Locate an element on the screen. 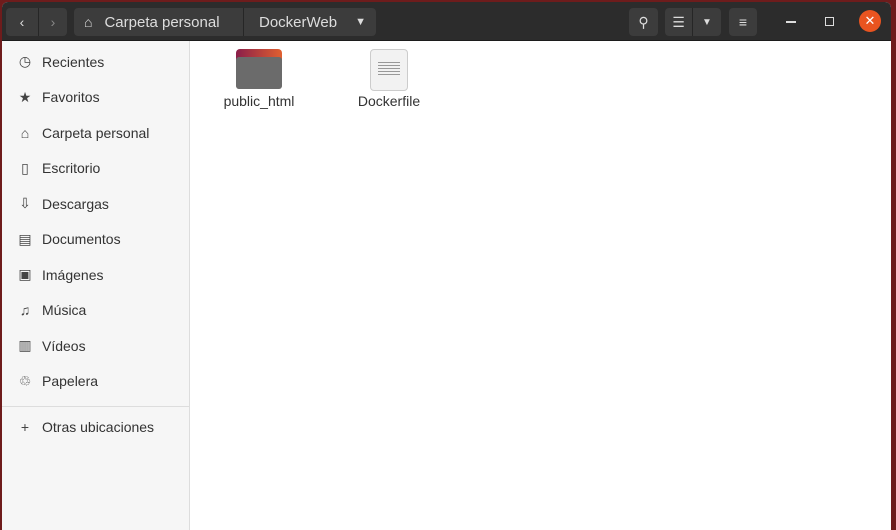 Image resolution: width=896 pixels, height=530 pixels. menu-button: ≡ is located at coordinates (743, 22).